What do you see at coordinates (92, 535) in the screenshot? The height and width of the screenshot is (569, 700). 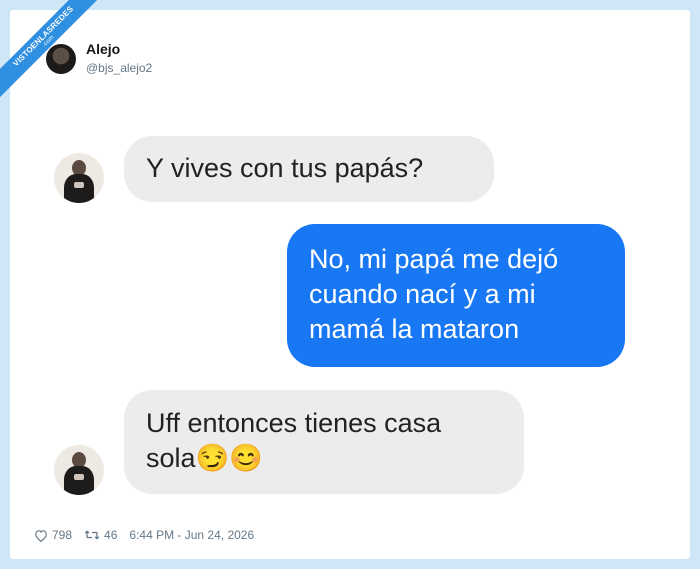 I see `retweet-icon` at bounding box center [92, 535].